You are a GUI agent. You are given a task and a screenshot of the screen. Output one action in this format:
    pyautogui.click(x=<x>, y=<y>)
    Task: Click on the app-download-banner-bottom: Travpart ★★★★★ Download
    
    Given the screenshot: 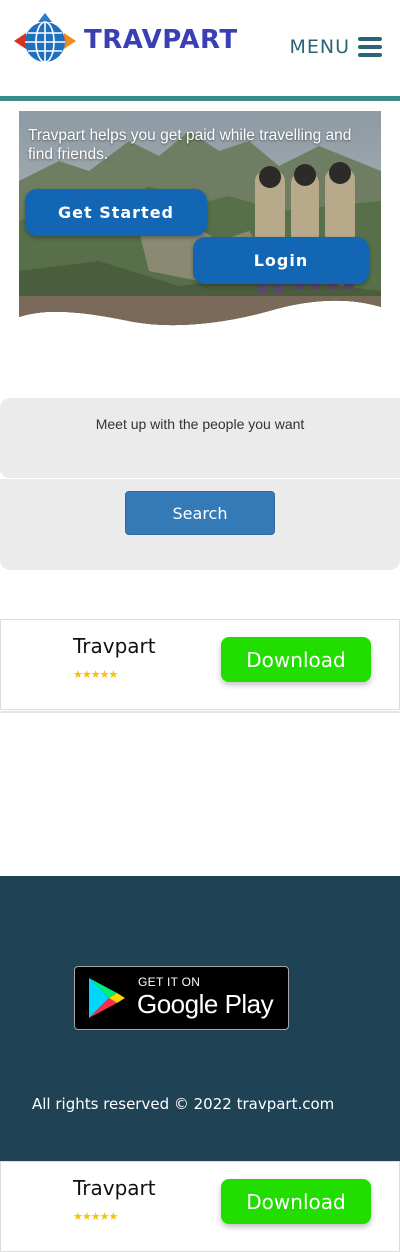 What is the action you would take?
    pyautogui.click(x=200, y=1206)
    